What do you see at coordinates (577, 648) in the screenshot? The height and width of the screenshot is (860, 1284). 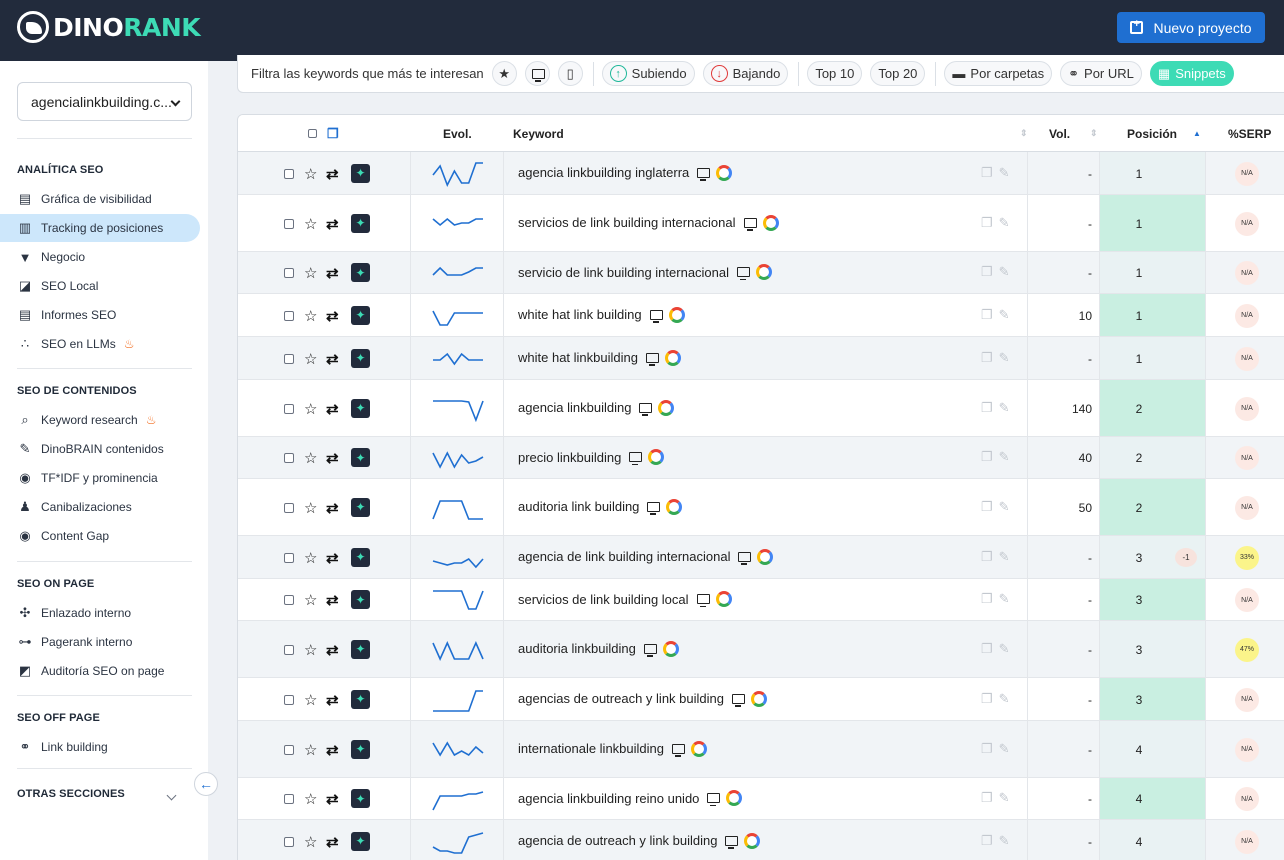 I see `keyword-text: auditoria linkbuilding` at bounding box center [577, 648].